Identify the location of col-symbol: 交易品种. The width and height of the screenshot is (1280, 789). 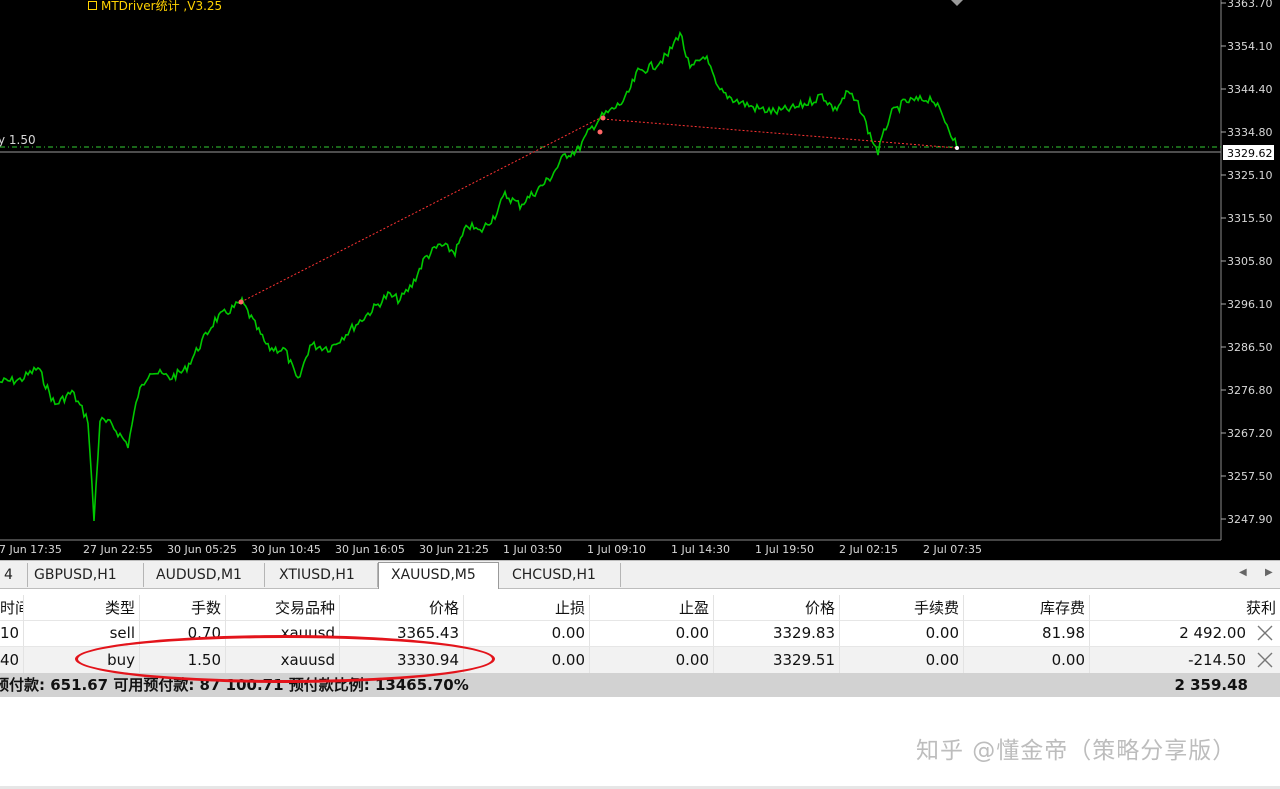
(283, 607).